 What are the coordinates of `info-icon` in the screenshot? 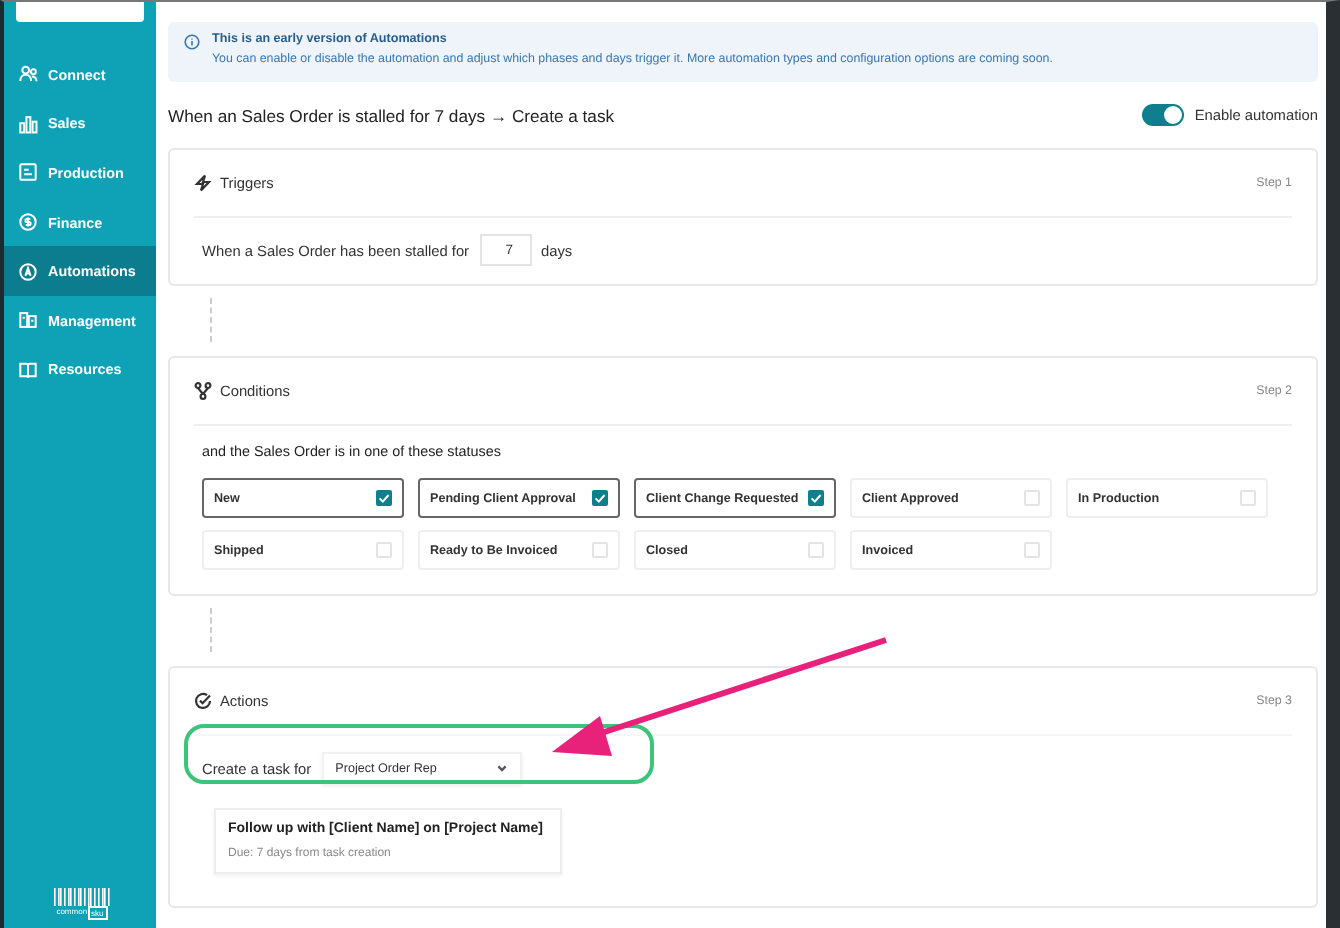 It's located at (192, 42).